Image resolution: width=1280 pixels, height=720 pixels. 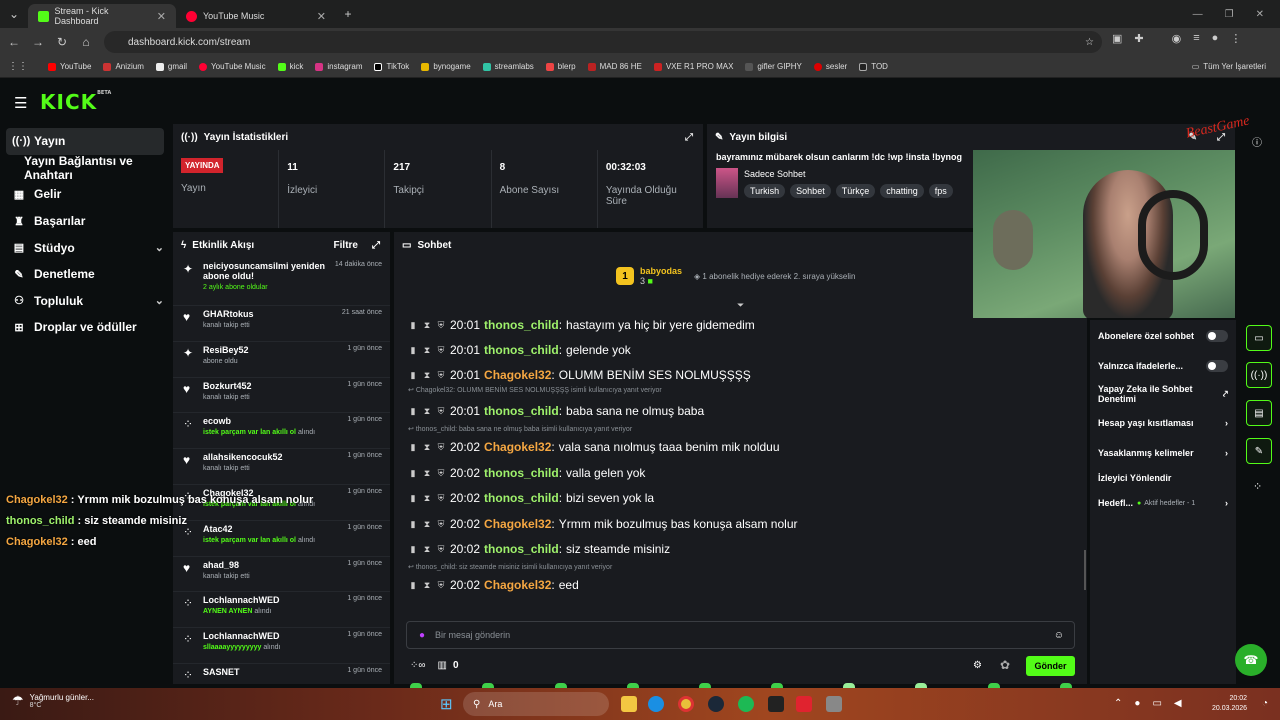 What do you see at coordinates (694, 66) in the screenshot?
I see `bookmark-item: VXE R1 PRO MAX` at bounding box center [694, 66].